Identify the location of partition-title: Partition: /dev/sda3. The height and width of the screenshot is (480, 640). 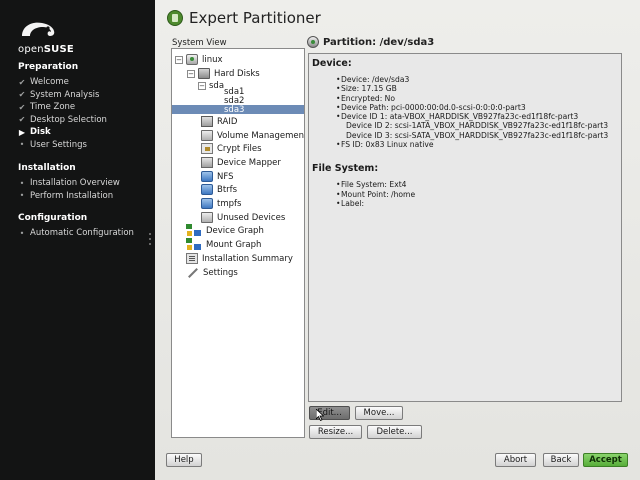
(379, 42).